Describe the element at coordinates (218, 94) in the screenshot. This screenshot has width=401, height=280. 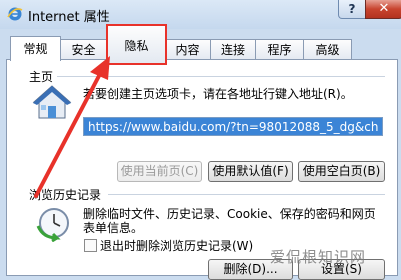
I see `home-page-description: 若要创建主页选项卡，请在各地址行键入地址(R)。` at that location.